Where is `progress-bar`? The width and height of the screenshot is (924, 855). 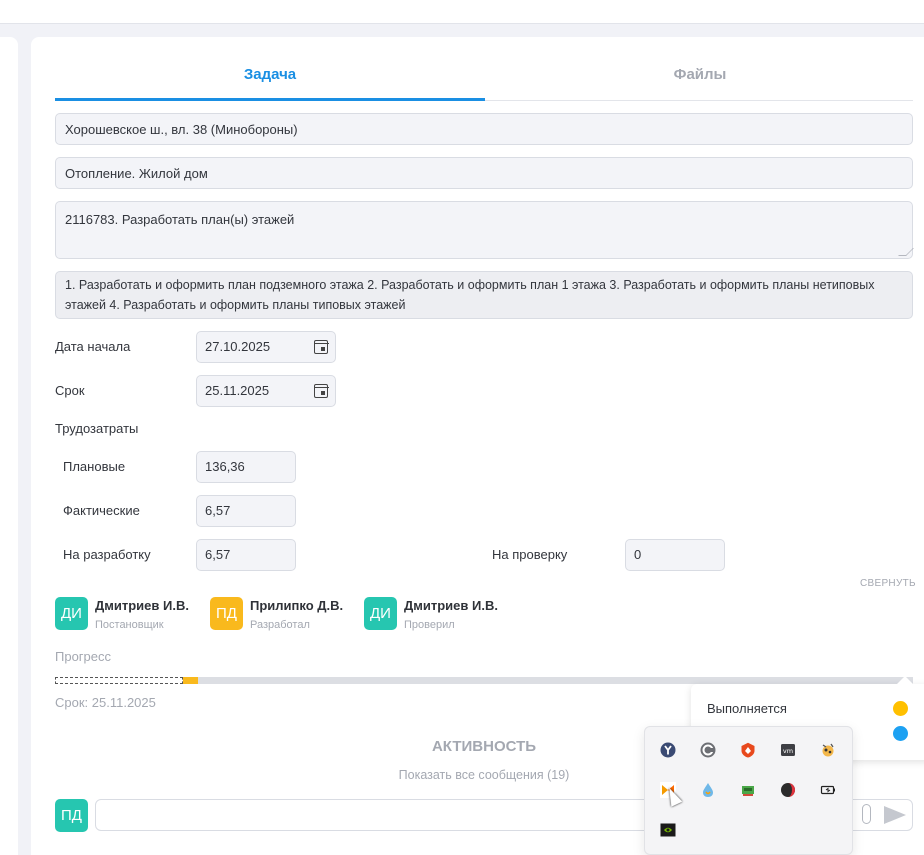
progress-bar is located at coordinates (484, 680).